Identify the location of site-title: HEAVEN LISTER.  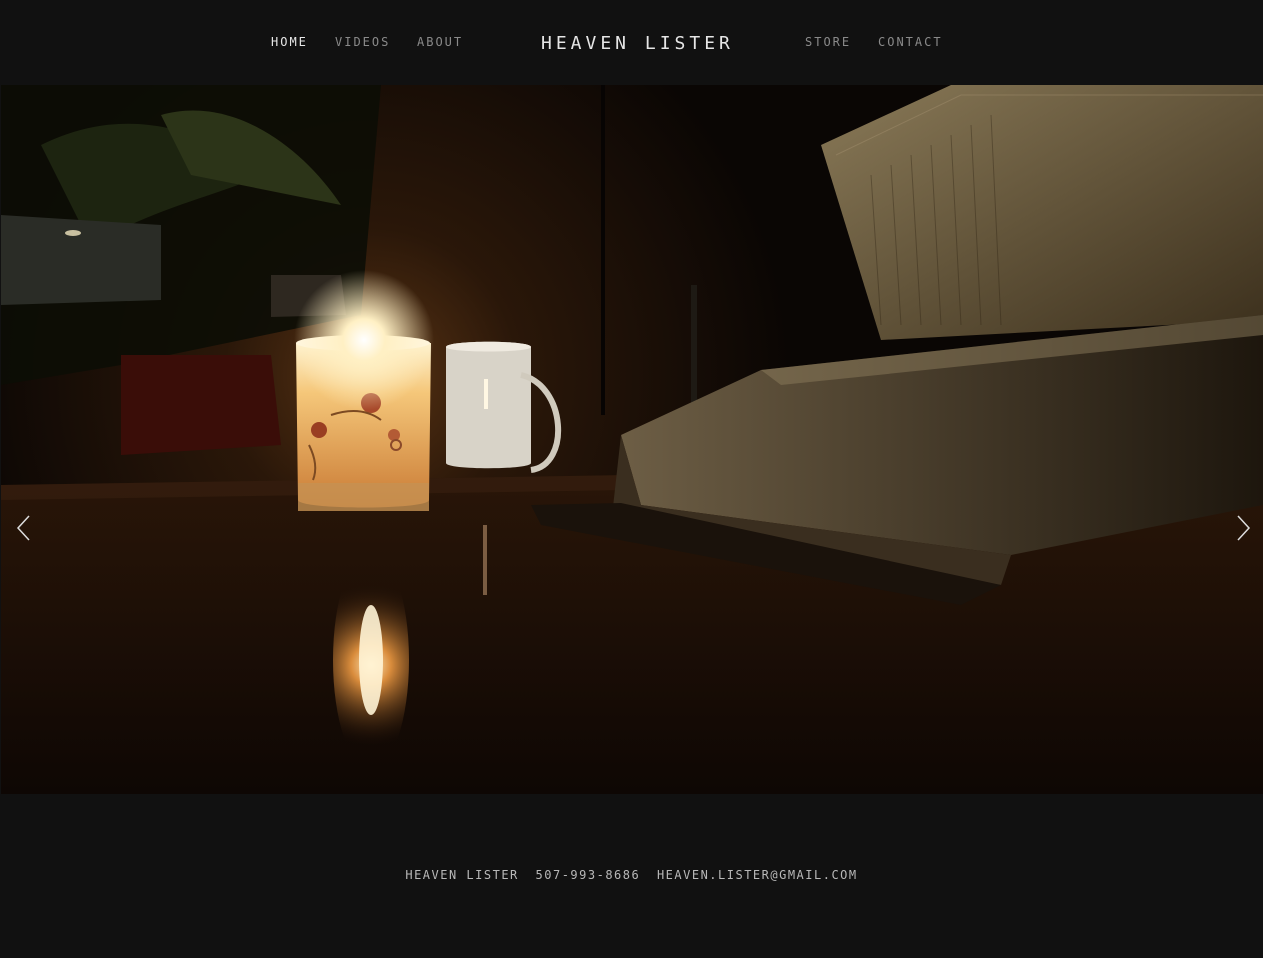
(637, 43).